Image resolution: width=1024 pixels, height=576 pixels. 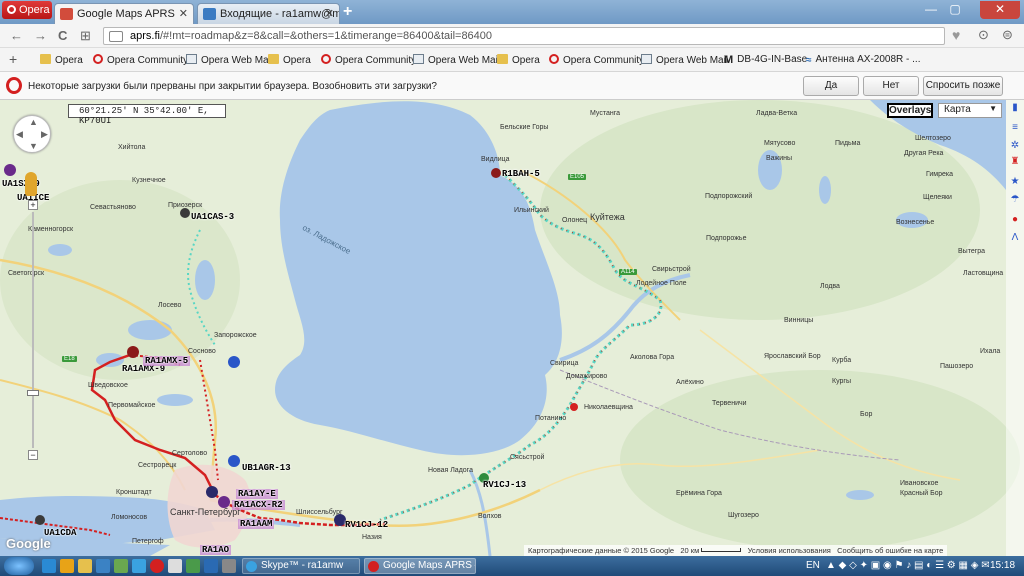 I want to click on language-indicator: EN, so click(x=813, y=565).